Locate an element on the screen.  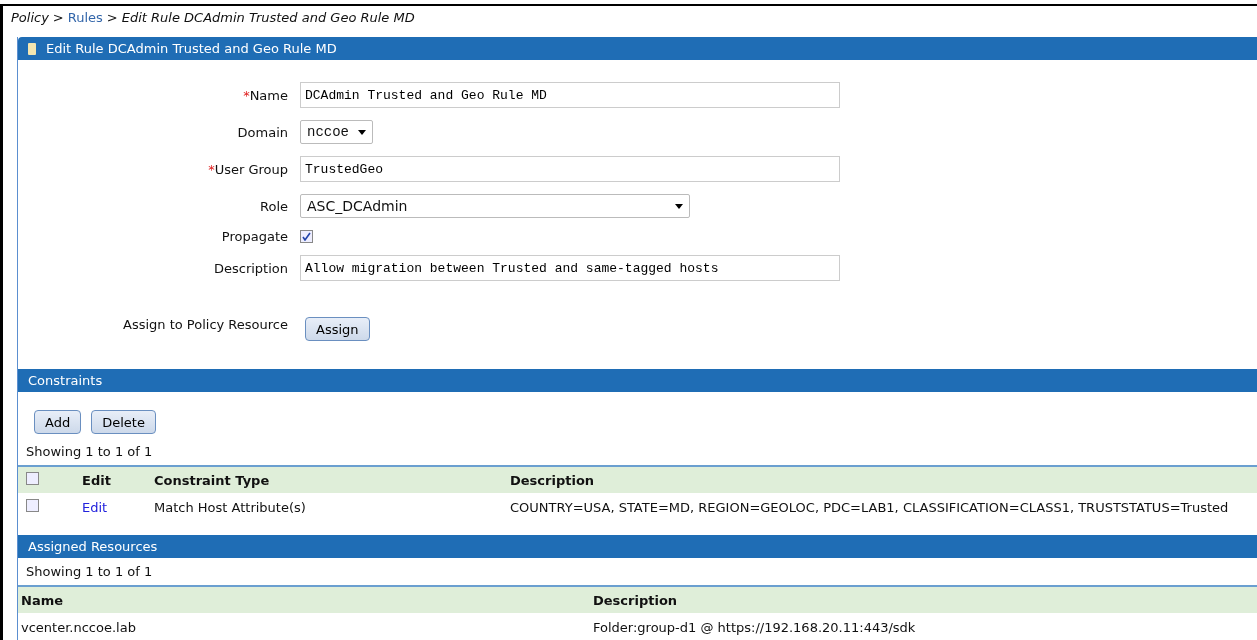
column-header: Edit is located at coordinates (97, 480).